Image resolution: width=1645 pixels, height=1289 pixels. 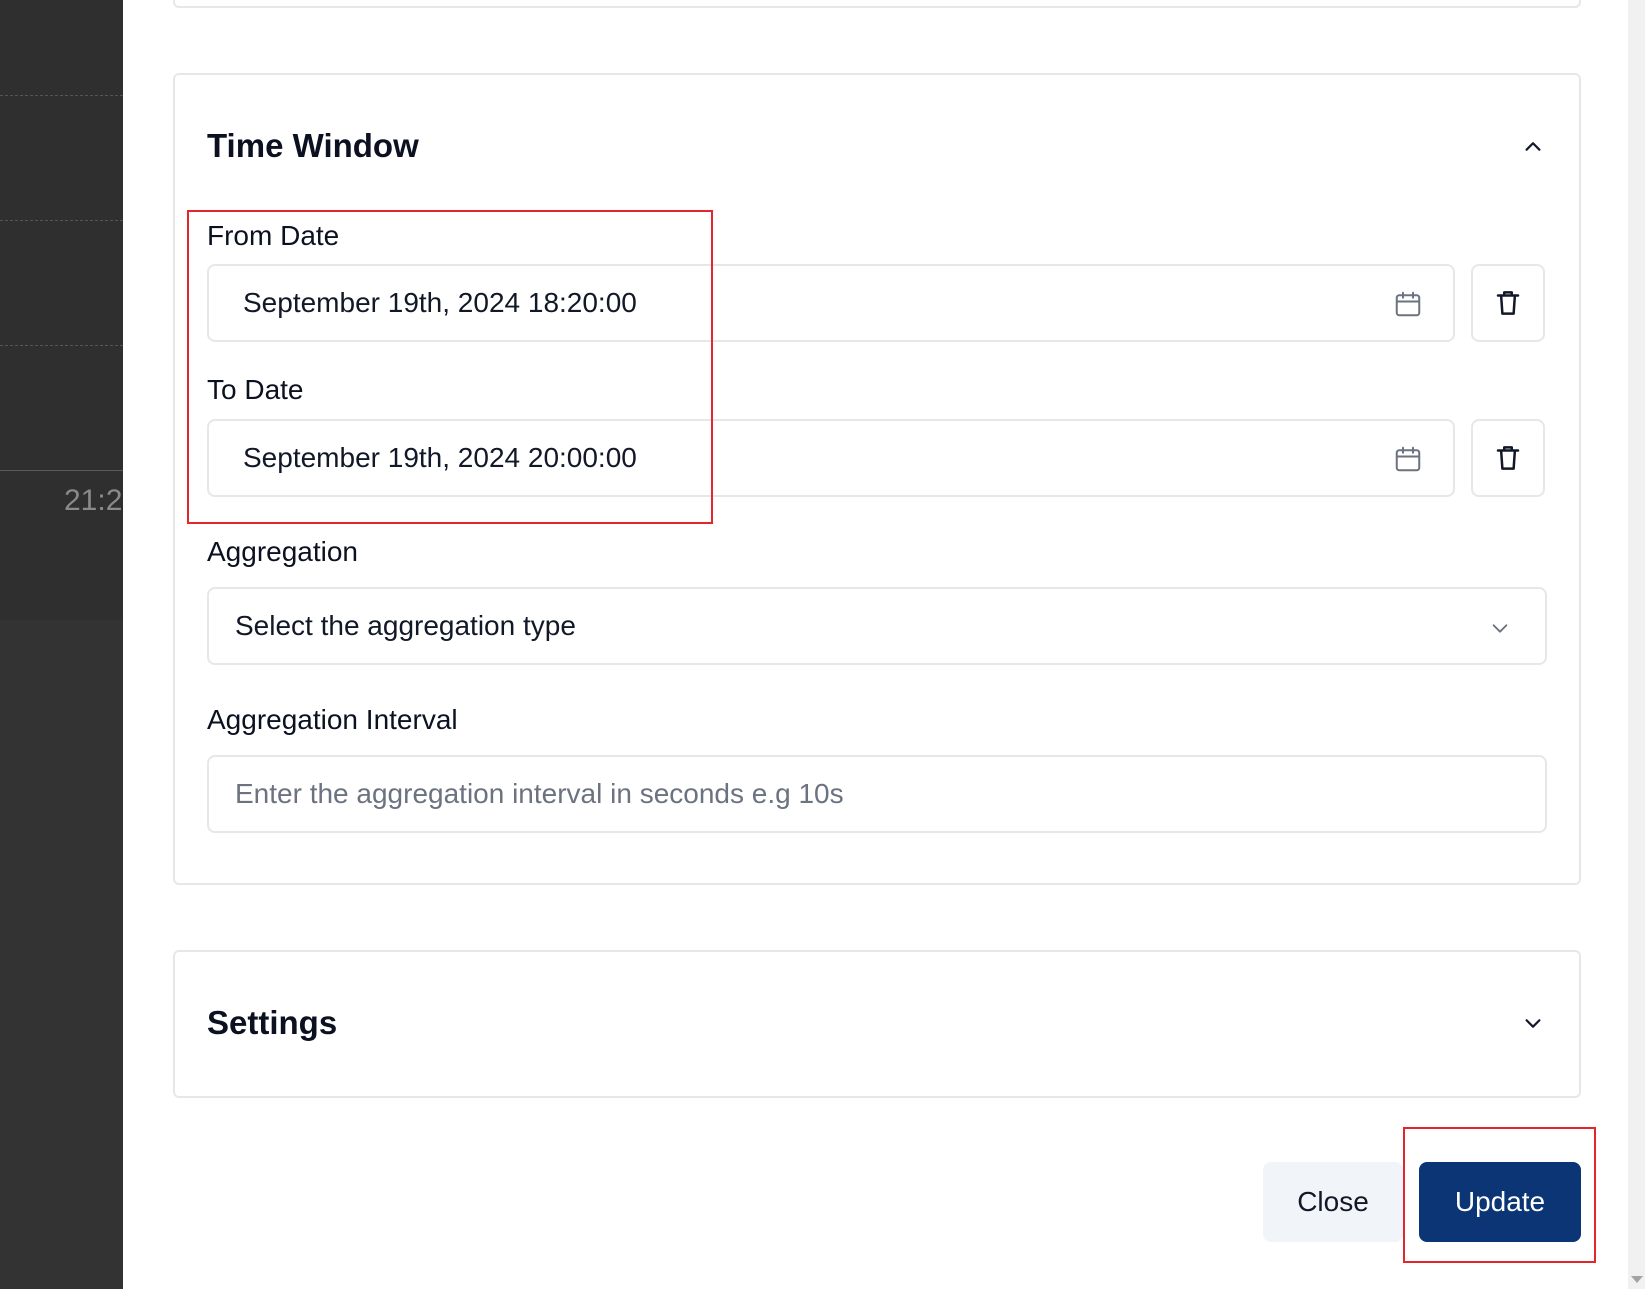 I want to click on settings-title: Settings, so click(x=272, y=1022).